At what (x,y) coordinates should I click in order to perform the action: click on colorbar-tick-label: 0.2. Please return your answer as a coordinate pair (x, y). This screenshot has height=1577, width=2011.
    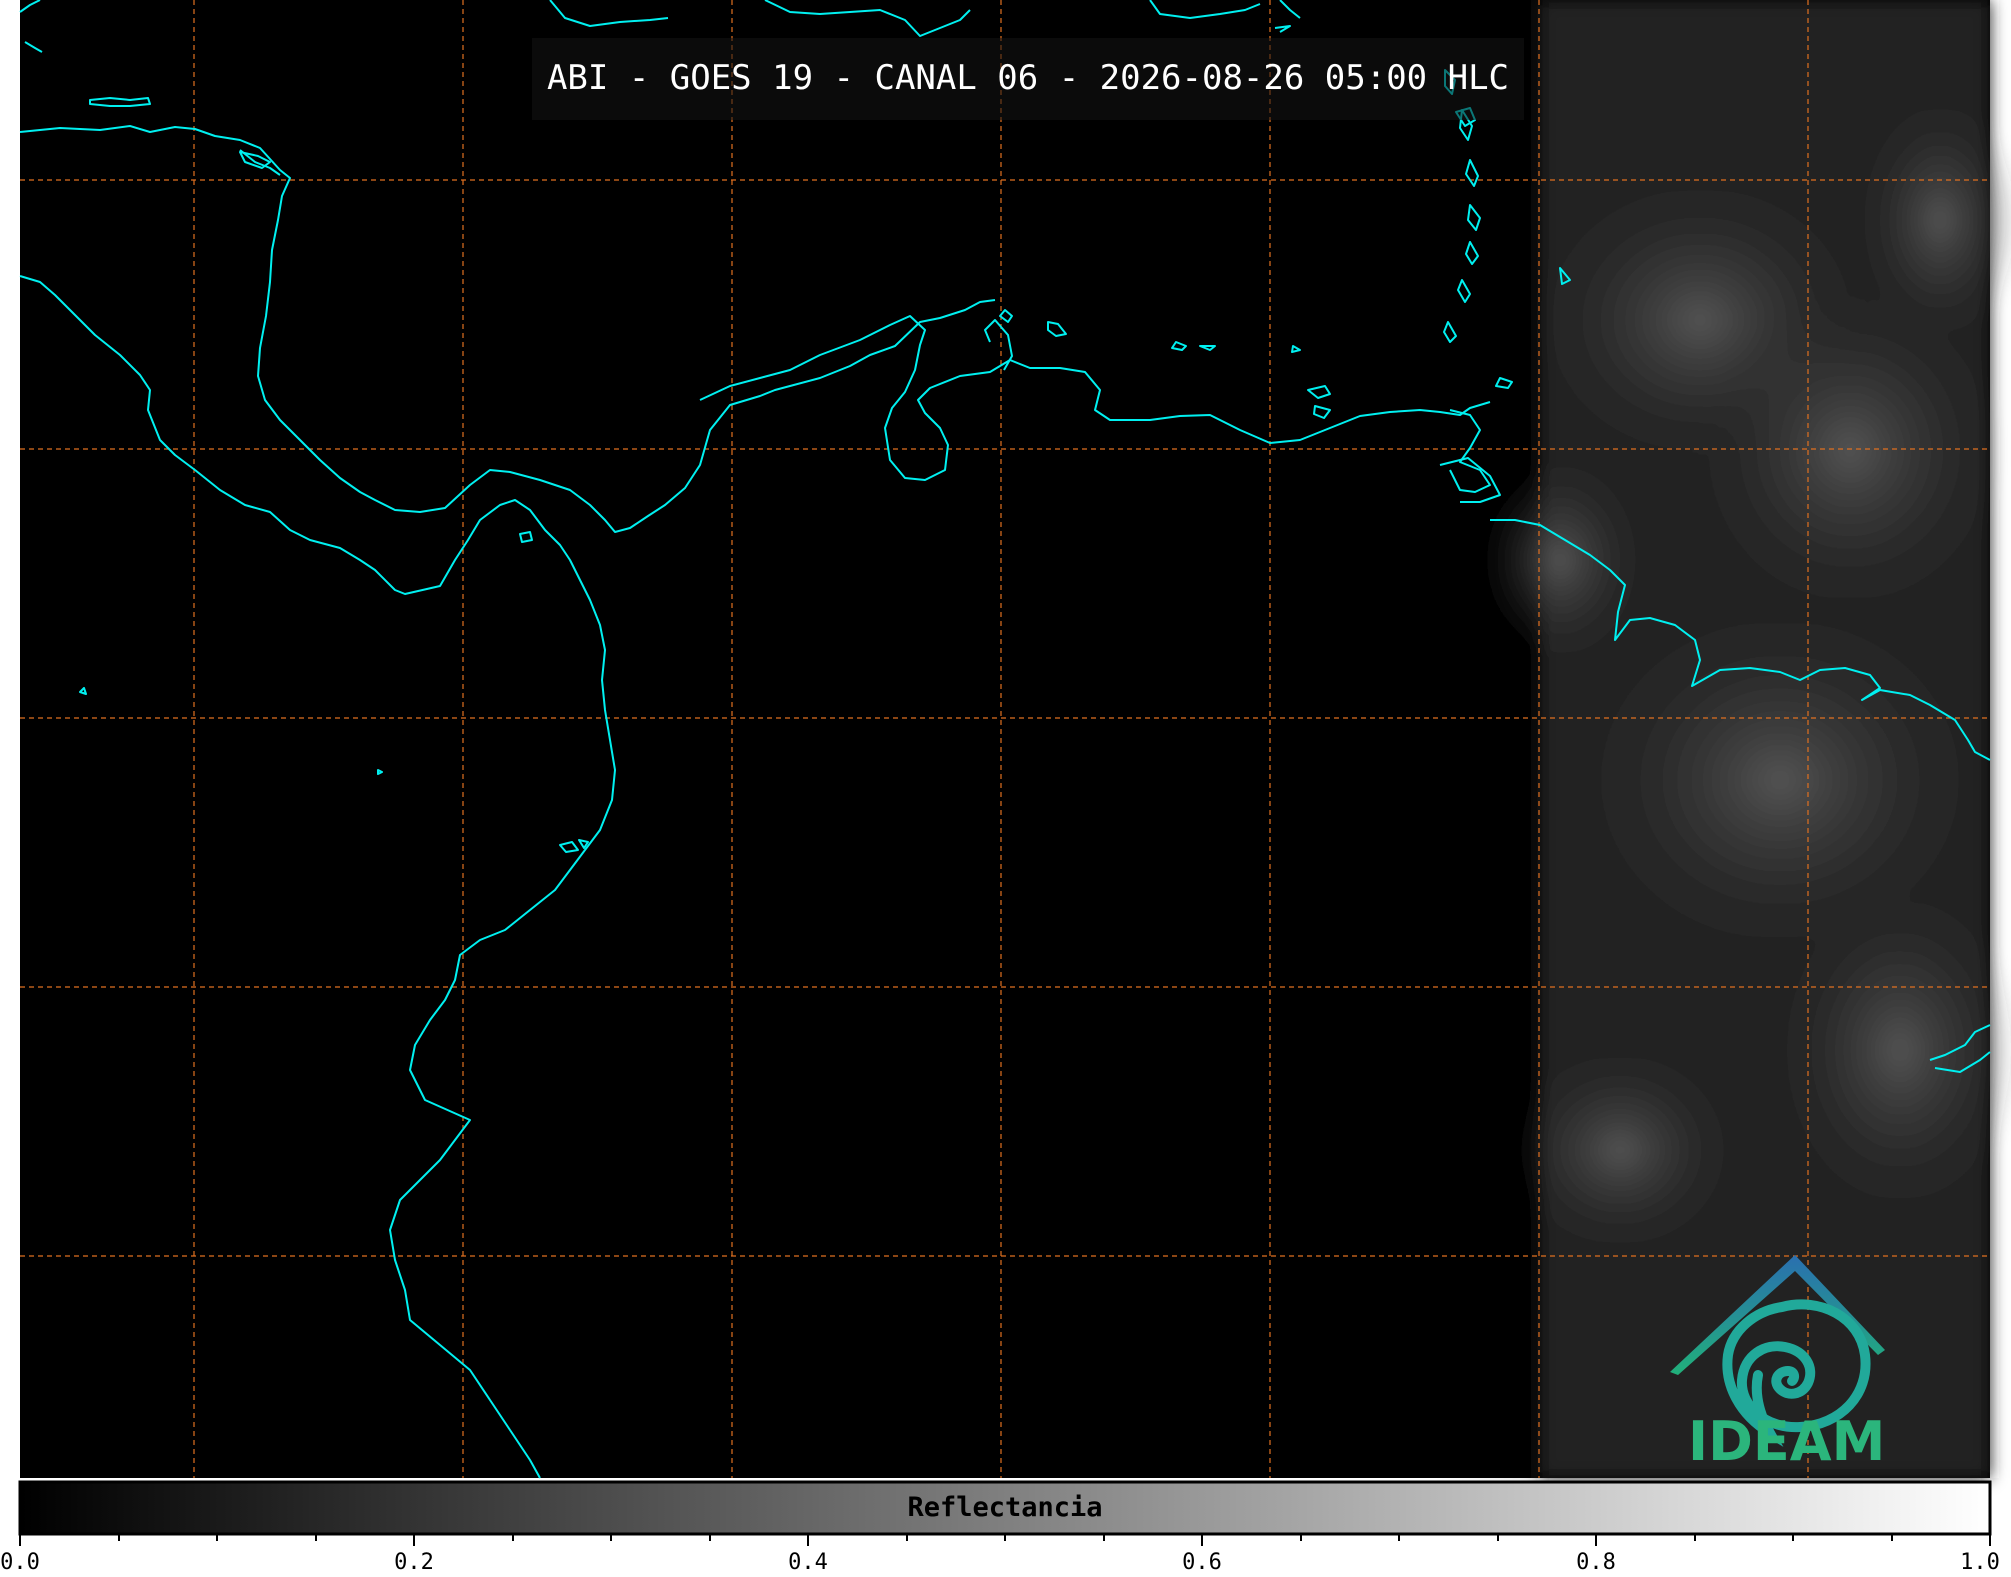
    Looking at the image, I should click on (414, 1562).